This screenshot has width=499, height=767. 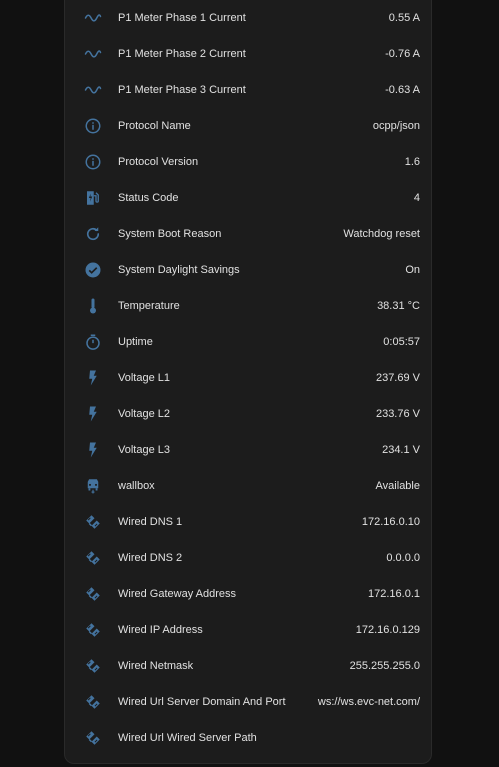 I want to click on entity-row: Wired Netmask 255.255.255.0, so click(x=249, y=666).